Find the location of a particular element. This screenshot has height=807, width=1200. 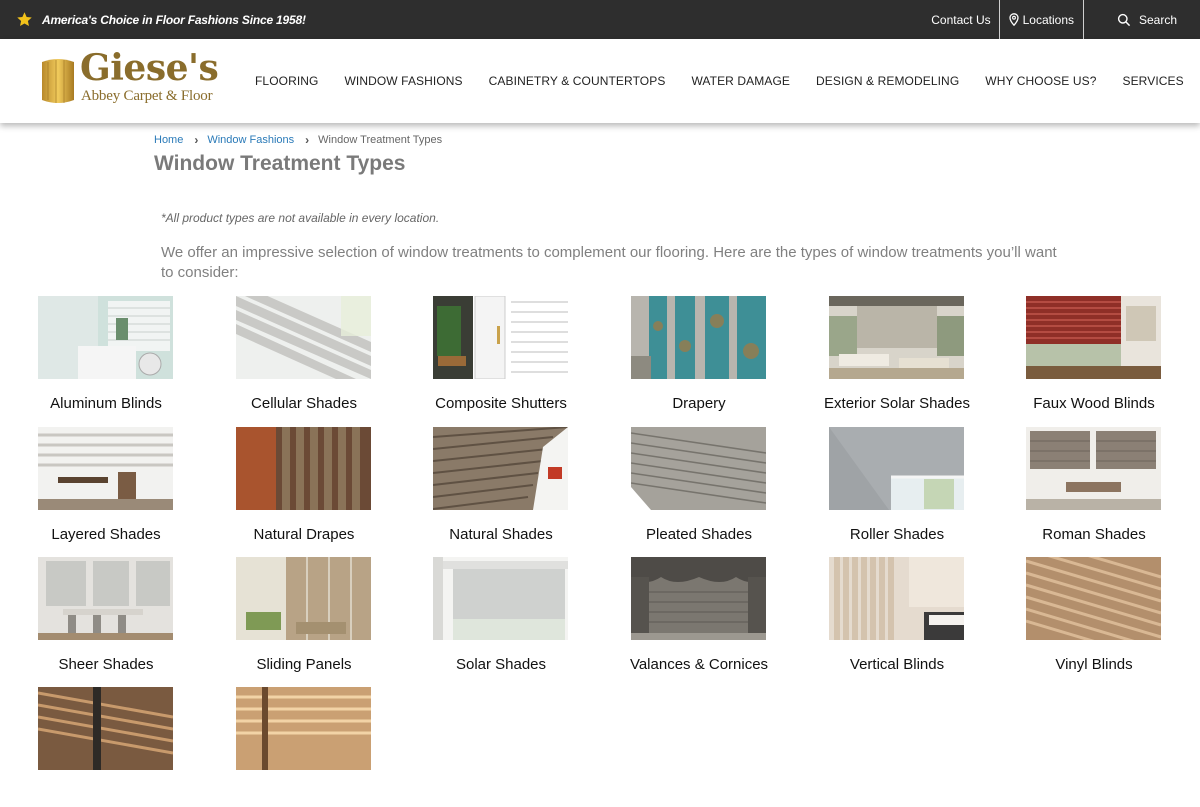

product-layered-shades: Layered Shades is located at coordinates (106, 487).